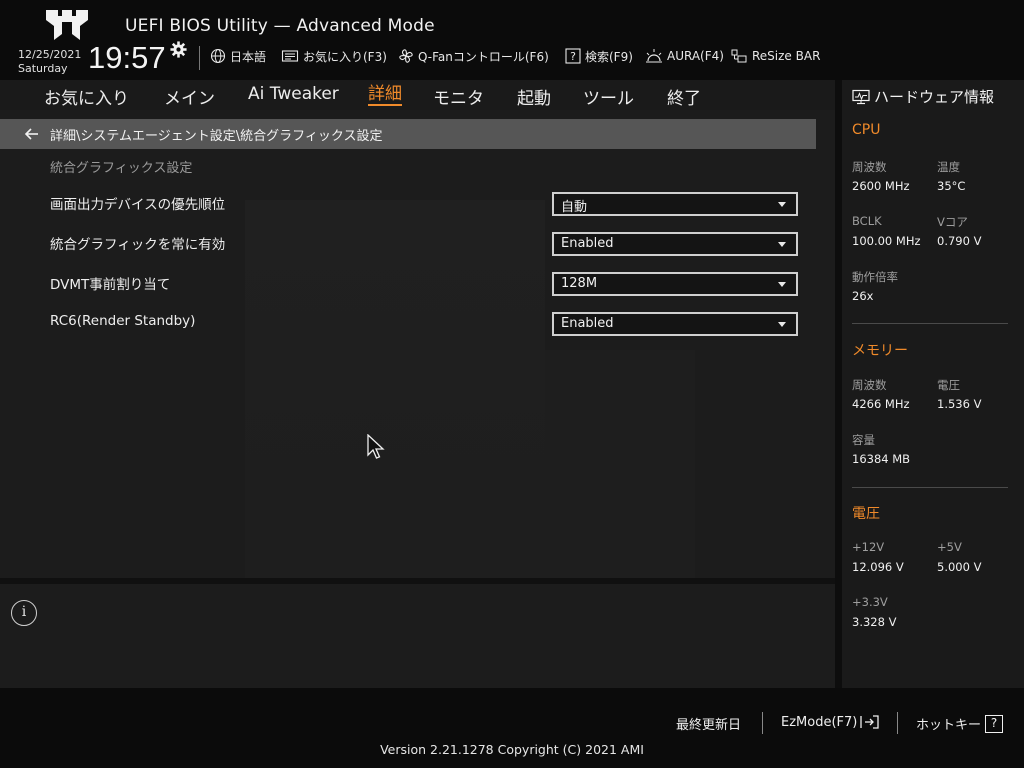  What do you see at coordinates (385, 95) in the screenshot?
I see `menu-advanced: 詳細` at bounding box center [385, 95].